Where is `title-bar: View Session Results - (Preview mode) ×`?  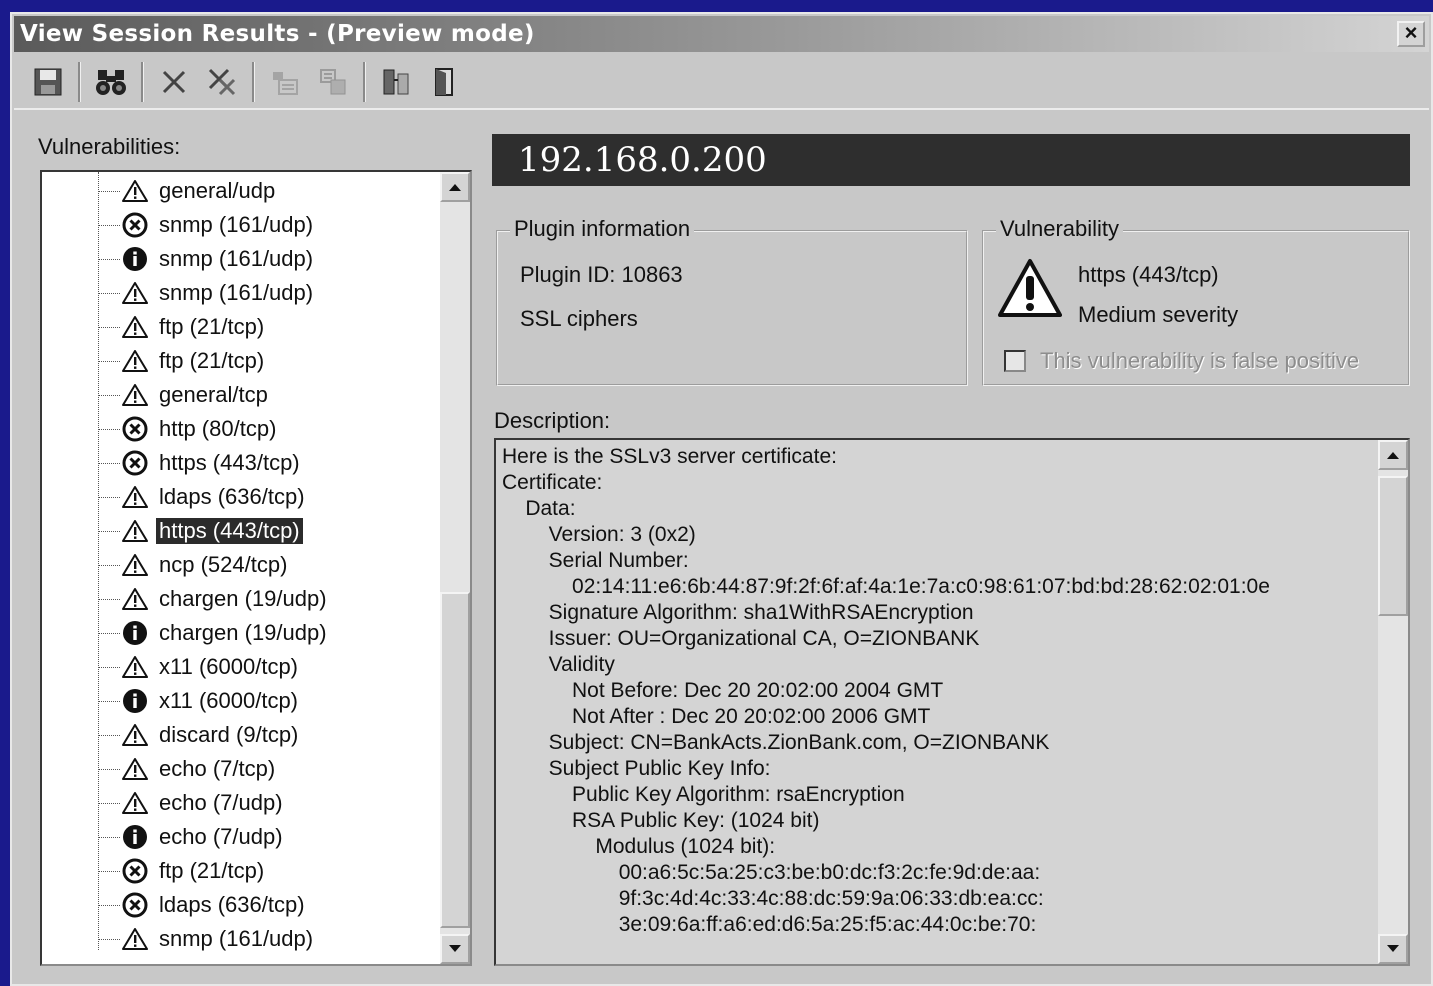
title-bar: View Session Results - (Preview mode) × is located at coordinates (721, 34).